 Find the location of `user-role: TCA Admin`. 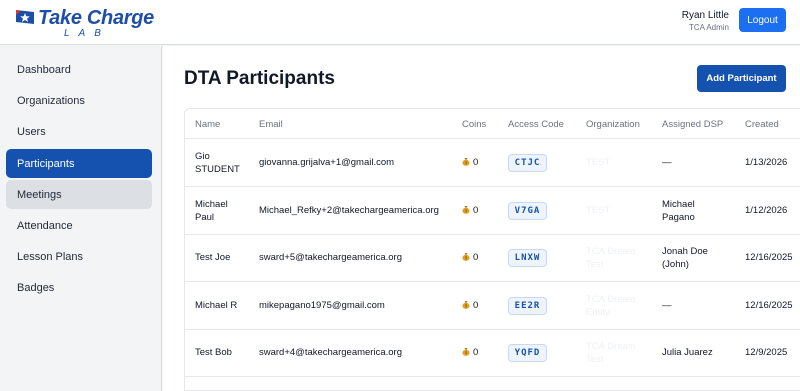

user-role: TCA Admin is located at coordinates (708, 27).